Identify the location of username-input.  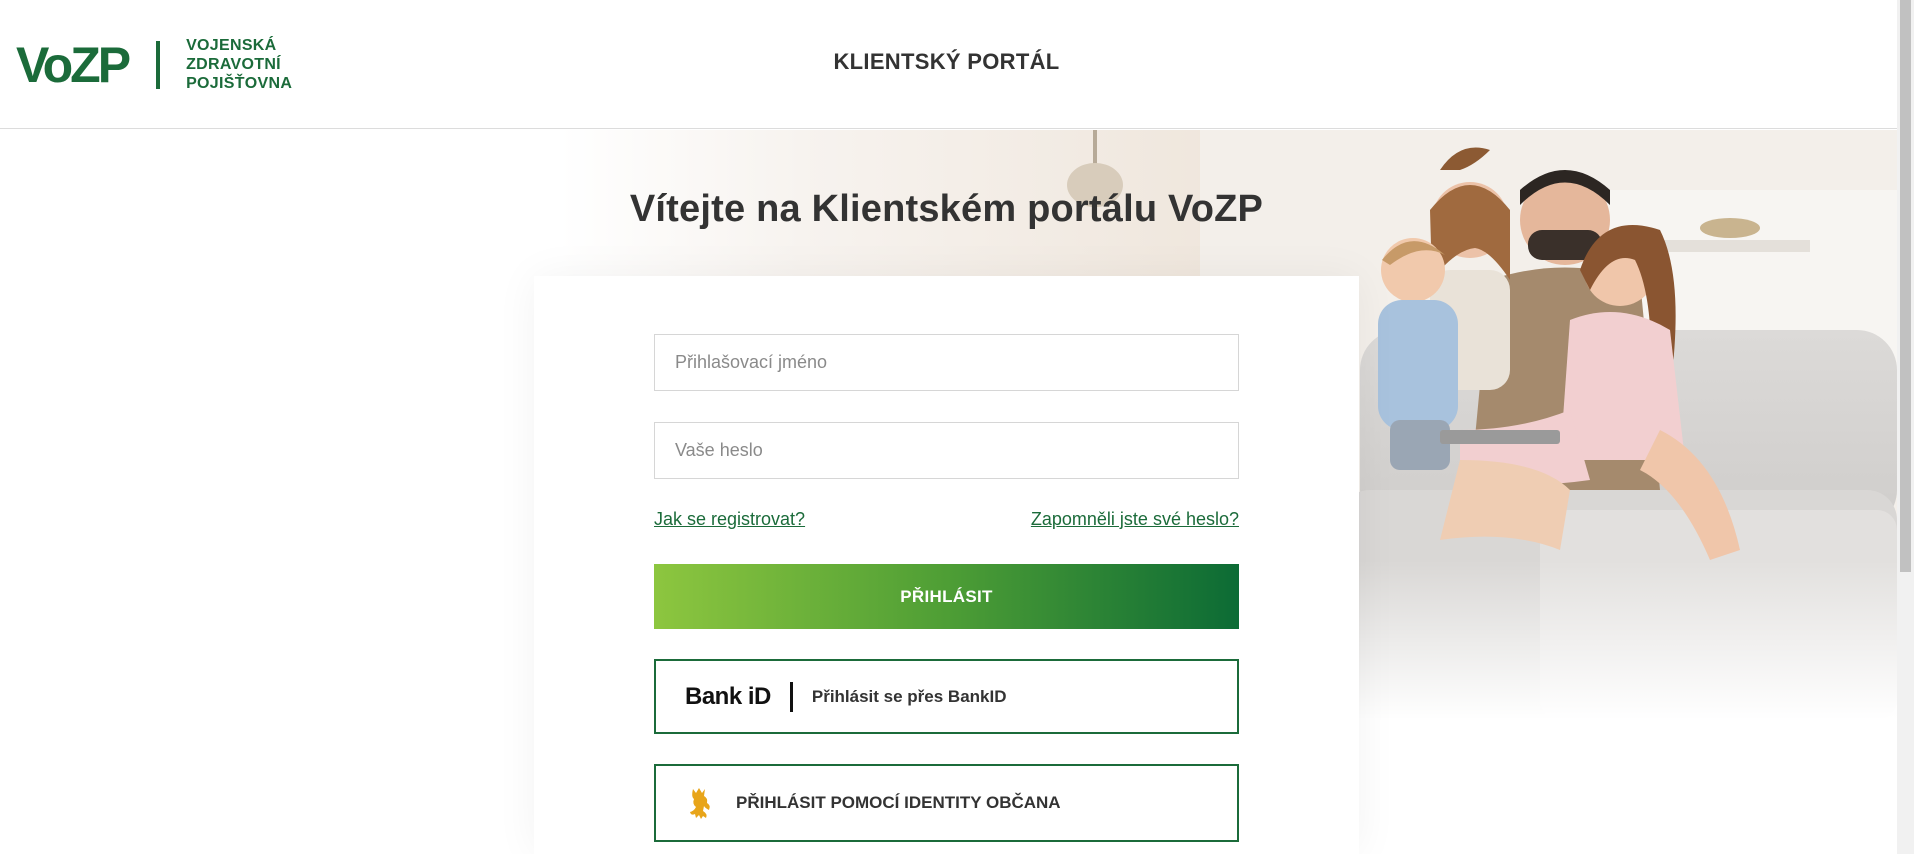
(946, 362).